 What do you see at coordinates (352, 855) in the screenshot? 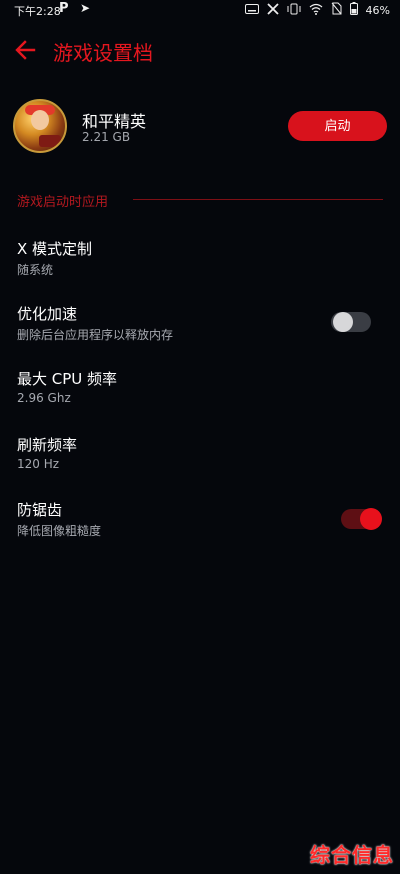
I see `watermark: 综合信息` at bounding box center [352, 855].